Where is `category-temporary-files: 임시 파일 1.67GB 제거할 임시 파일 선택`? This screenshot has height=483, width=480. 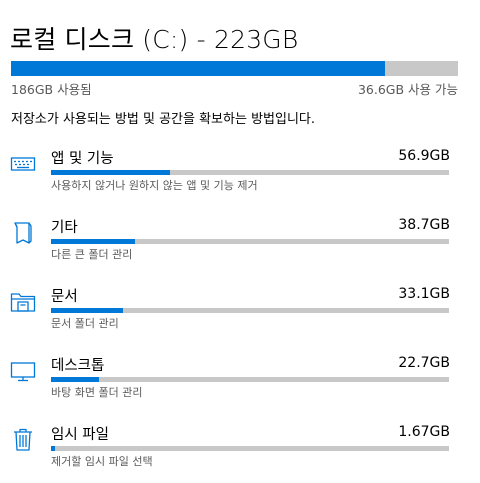
category-temporary-files: 임시 파일 1.67GB 제거할 임시 파일 선택 is located at coordinates (240, 453).